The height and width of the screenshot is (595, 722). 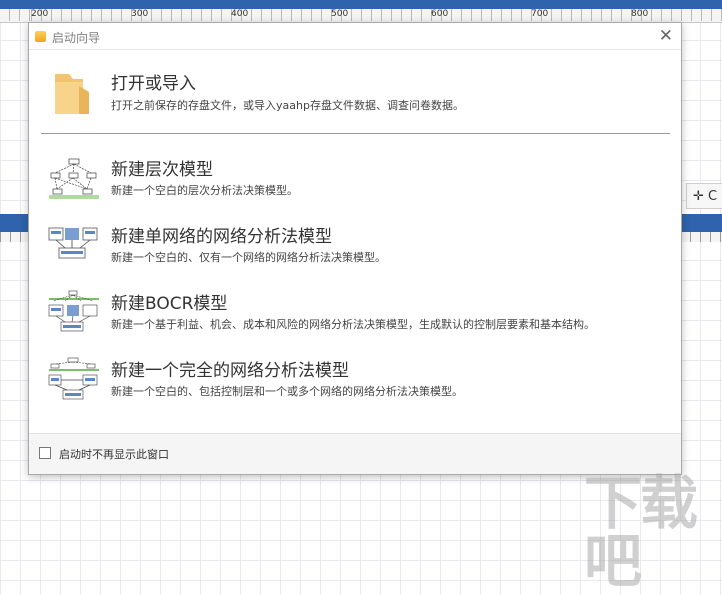 I want to click on bocr-model-icon, so click(x=73, y=311).